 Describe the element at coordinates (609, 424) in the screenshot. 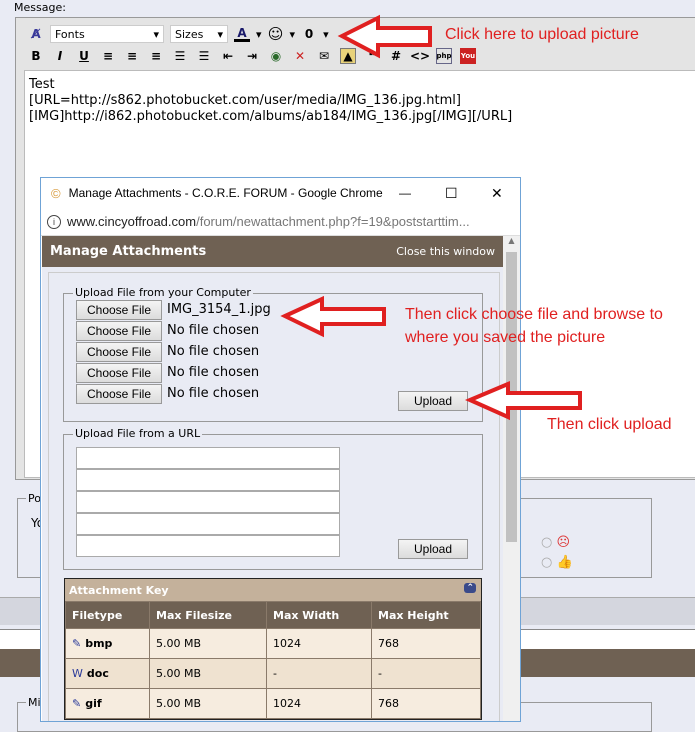

I see `annotation-click-upload: Then click upload` at that location.